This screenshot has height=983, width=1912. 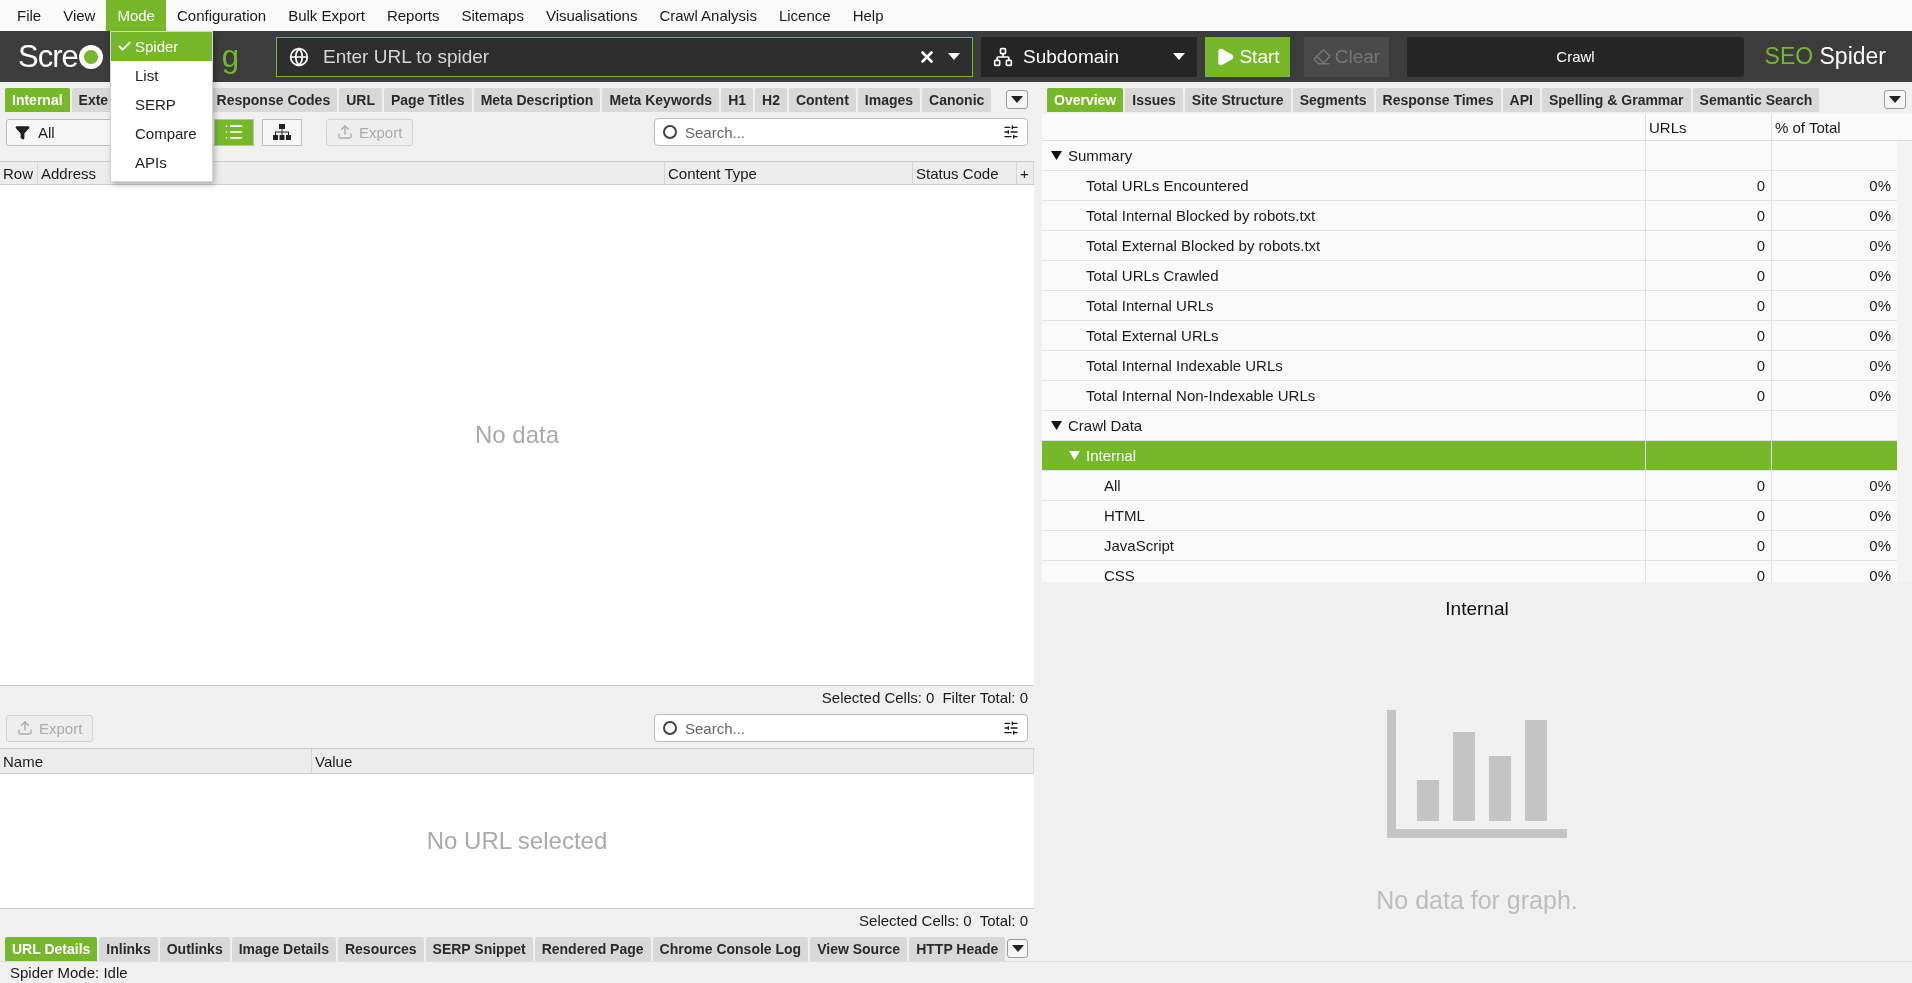 I want to click on tab: Chrome Console Log, so click(x=730, y=949).